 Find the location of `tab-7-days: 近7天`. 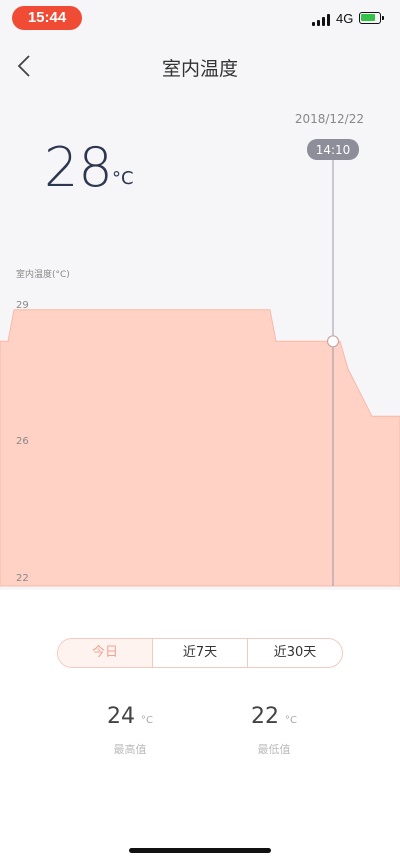

tab-7-days: 近7天 is located at coordinates (200, 653).